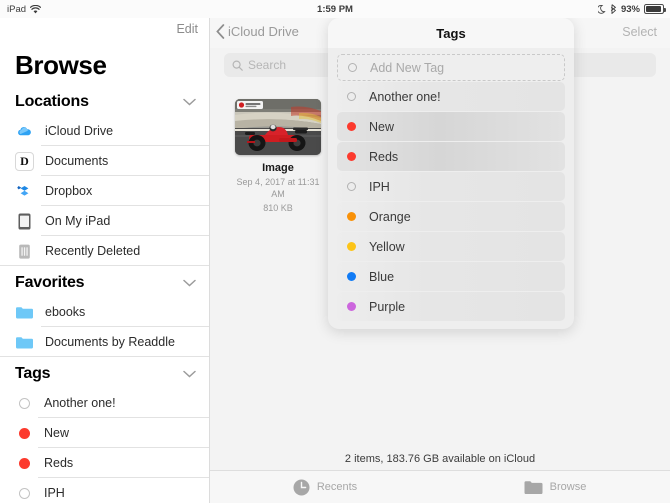  Describe the element at coordinates (78, 221) in the screenshot. I see `sidebar-item-label: On My iPad` at that location.